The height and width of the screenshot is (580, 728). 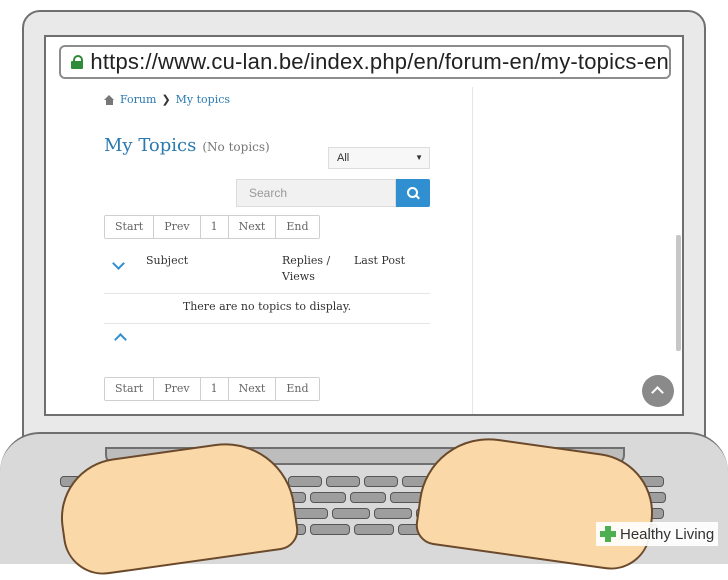 What do you see at coordinates (419, 157) in the screenshot?
I see `dropdown-arrow-icon: ▼` at bounding box center [419, 157].